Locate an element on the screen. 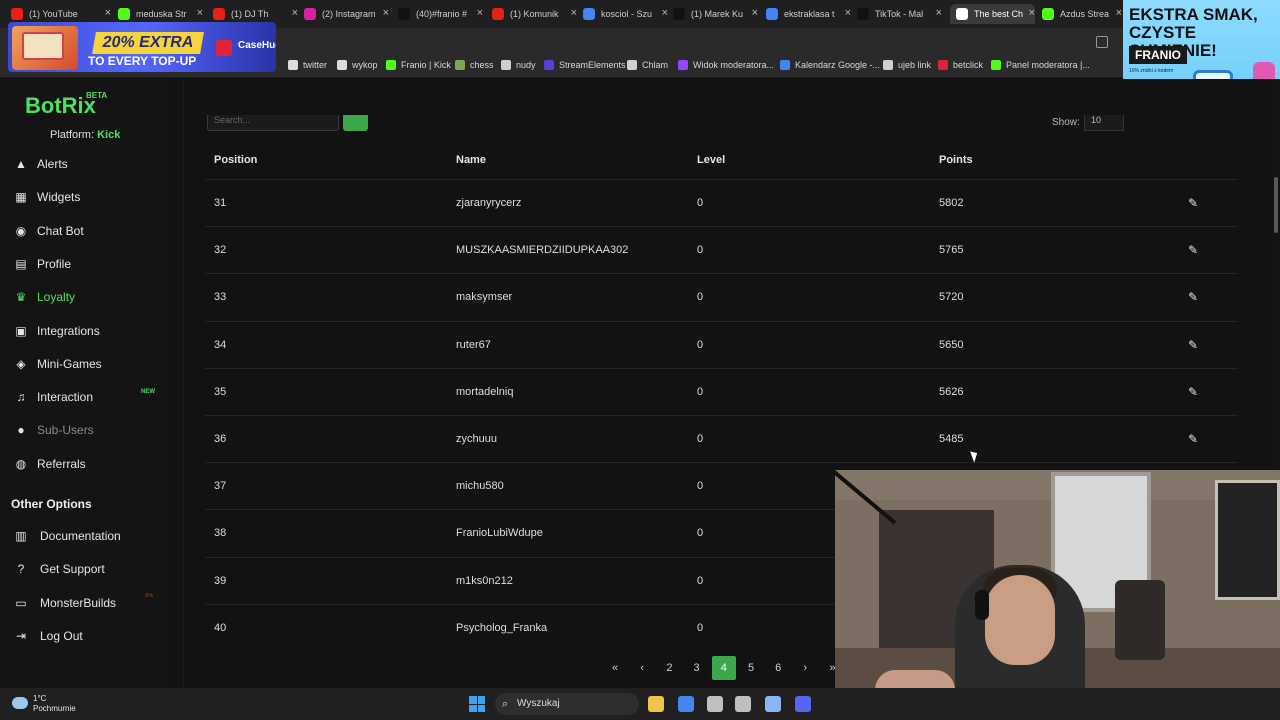  sidebar-item-interaction: ♫ Interaction NEW is located at coordinates (89, 397).